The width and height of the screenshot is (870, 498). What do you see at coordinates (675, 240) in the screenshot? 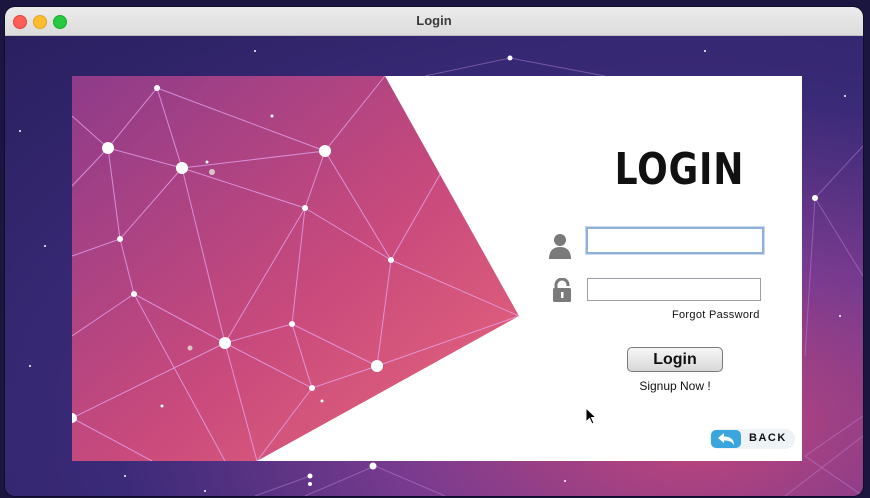
I see `username-input` at bounding box center [675, 240].